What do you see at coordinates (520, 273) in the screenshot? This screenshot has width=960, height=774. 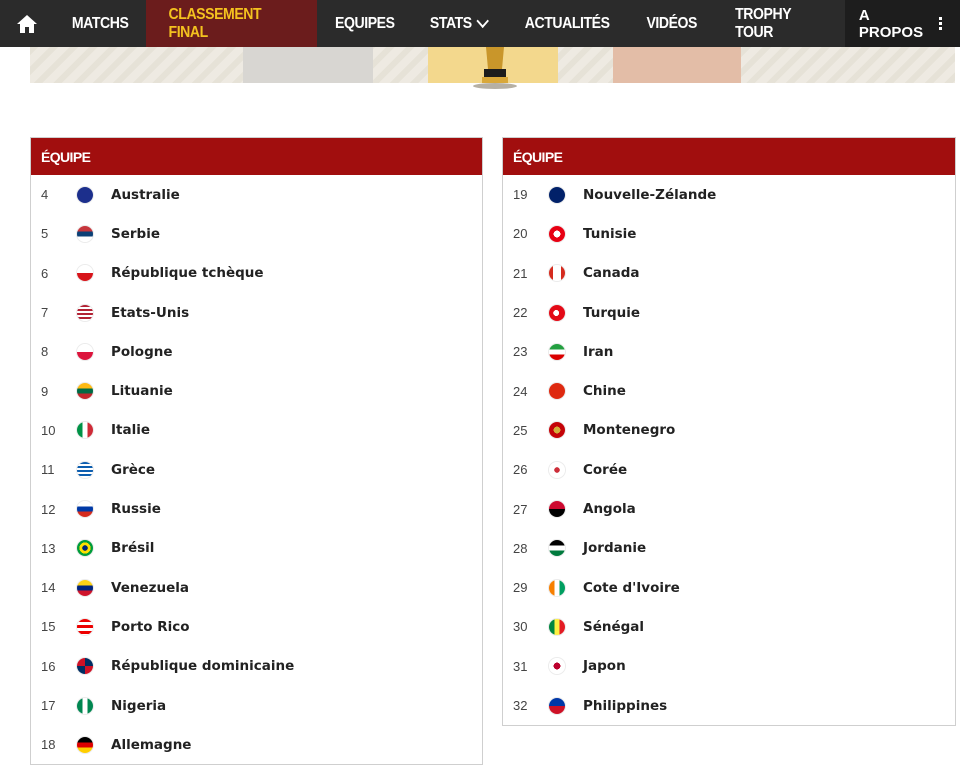 I see `rank-cell: 21` at bounding box center [520, 273].